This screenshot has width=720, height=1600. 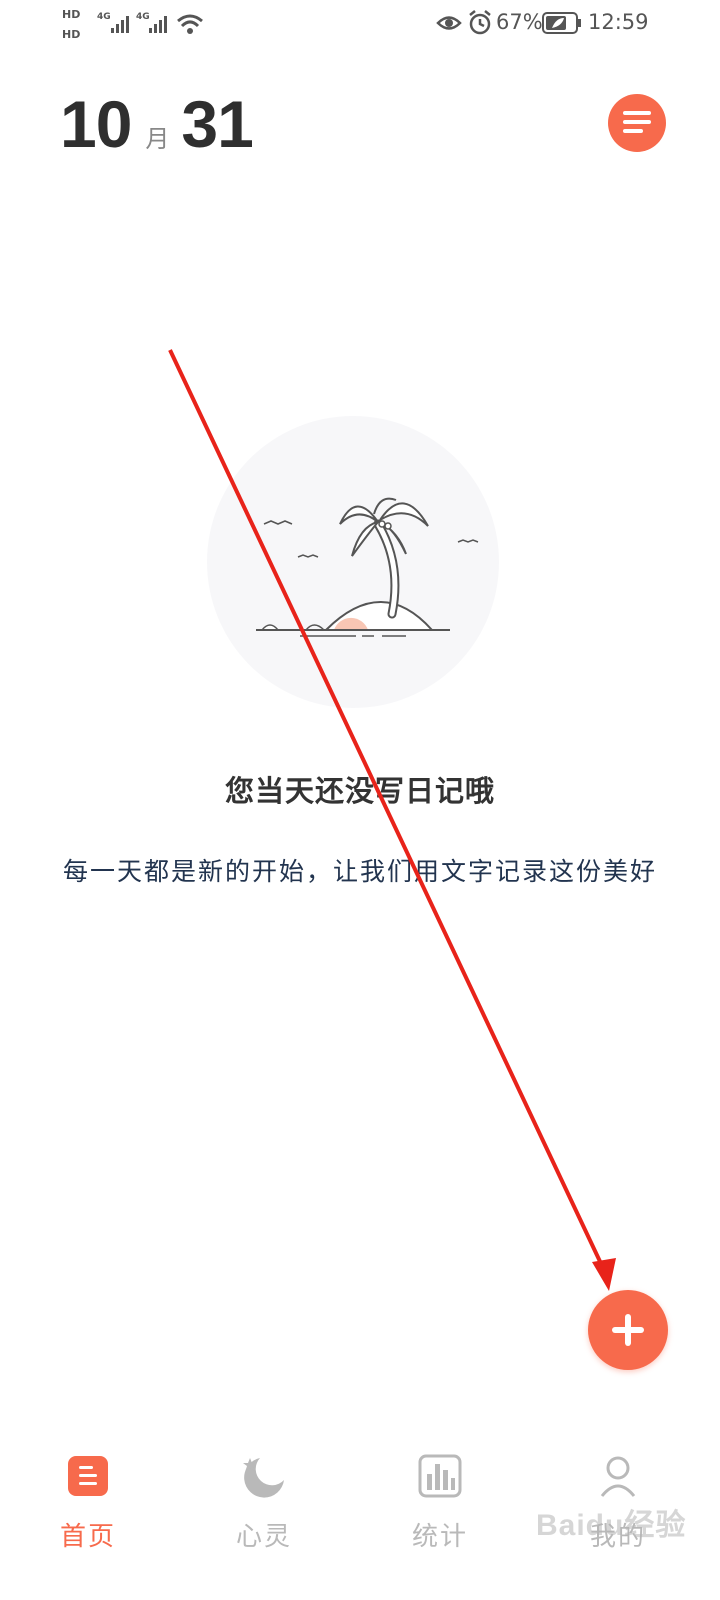 I want to click on alarm-icon, so click(x=480, y=22).